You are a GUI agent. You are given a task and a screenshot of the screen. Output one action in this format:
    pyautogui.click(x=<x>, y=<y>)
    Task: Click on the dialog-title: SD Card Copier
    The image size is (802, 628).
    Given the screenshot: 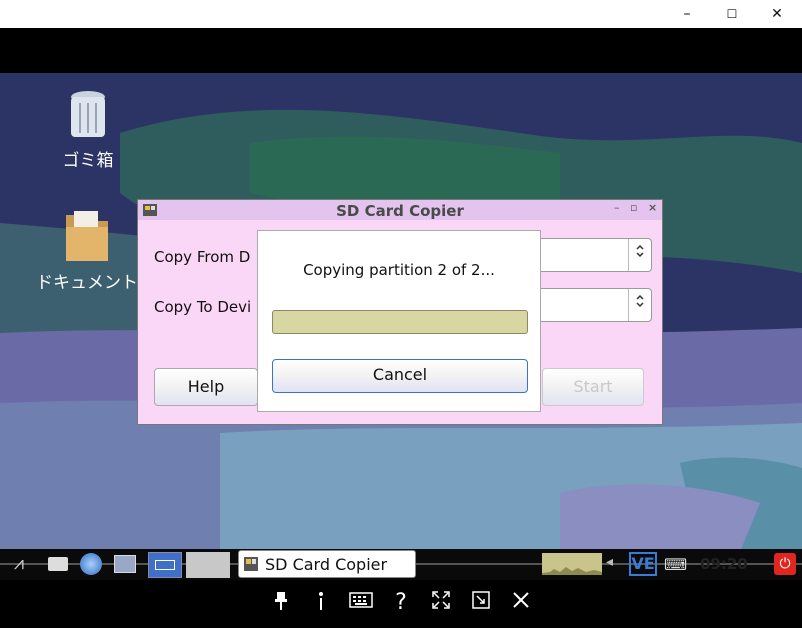 What is the action you would take?
    pyautogui.click(x=400, y=211)
    